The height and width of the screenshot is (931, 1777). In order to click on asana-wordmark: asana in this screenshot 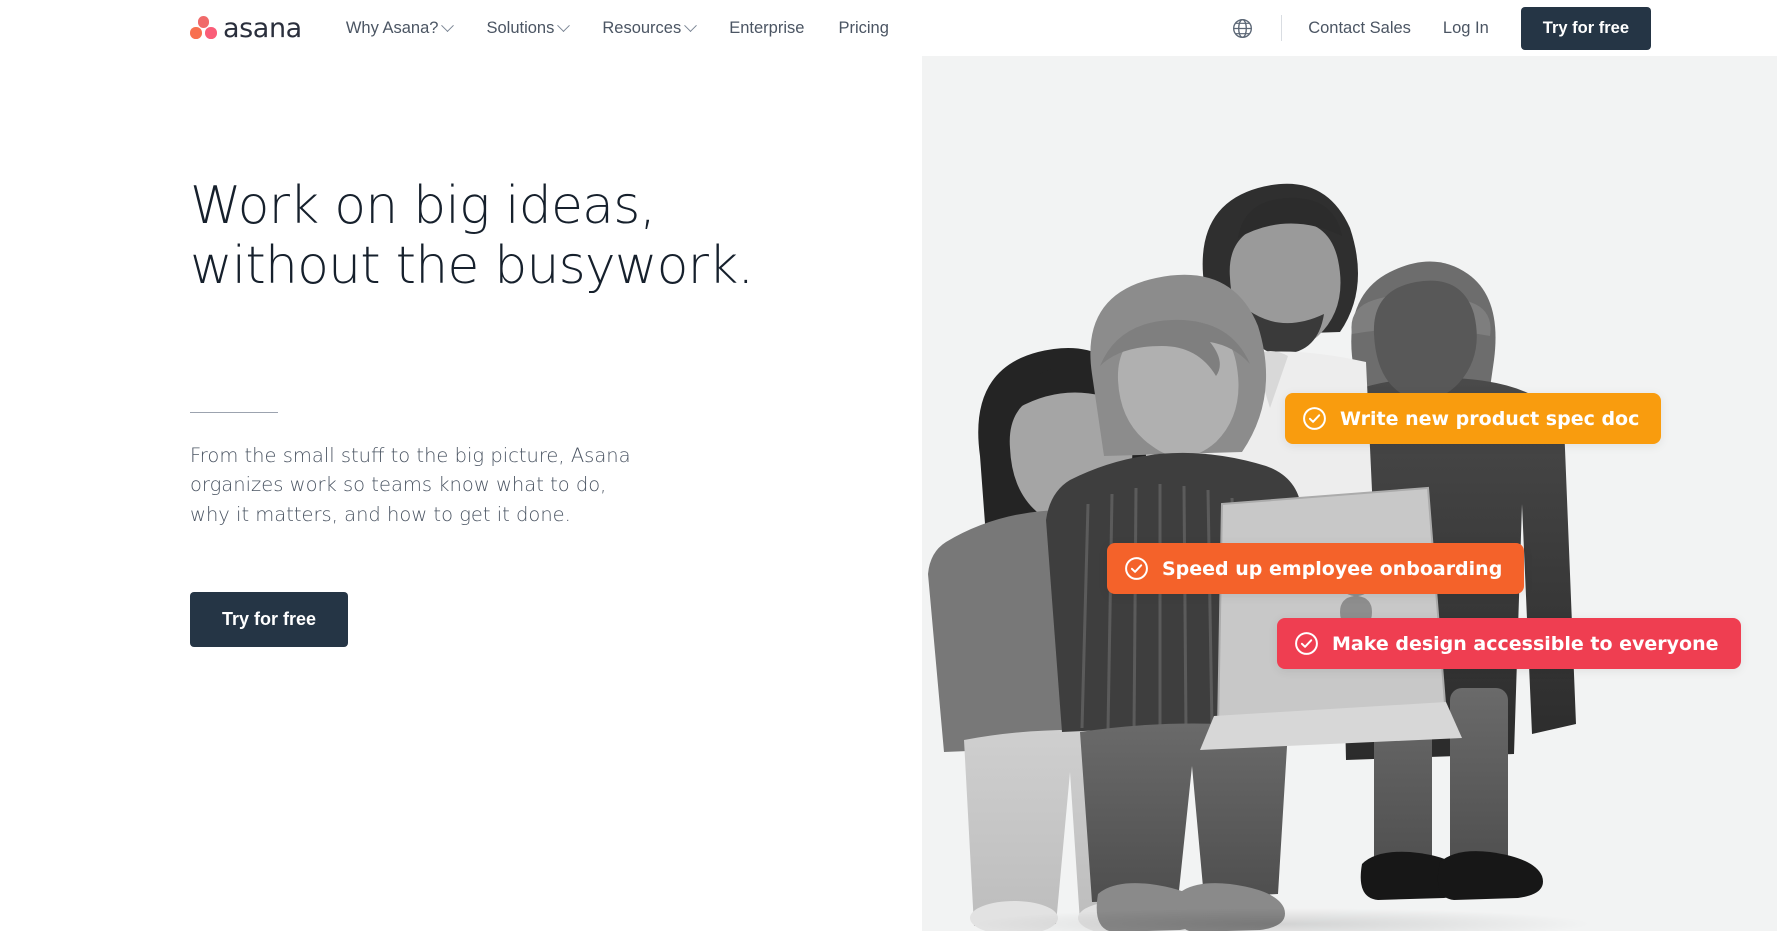, I will do `click(262, 28)`.